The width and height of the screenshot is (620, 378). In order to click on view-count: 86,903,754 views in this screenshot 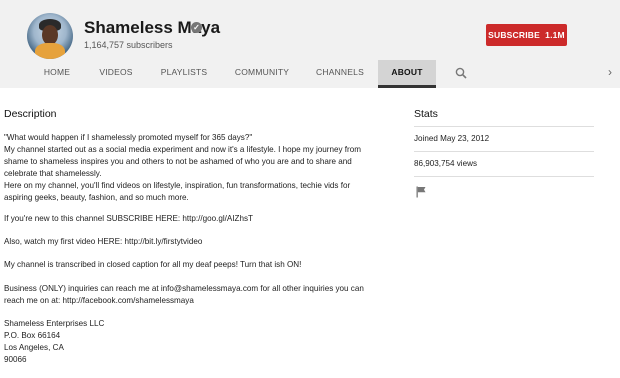, I will do `click(445, 163)`.